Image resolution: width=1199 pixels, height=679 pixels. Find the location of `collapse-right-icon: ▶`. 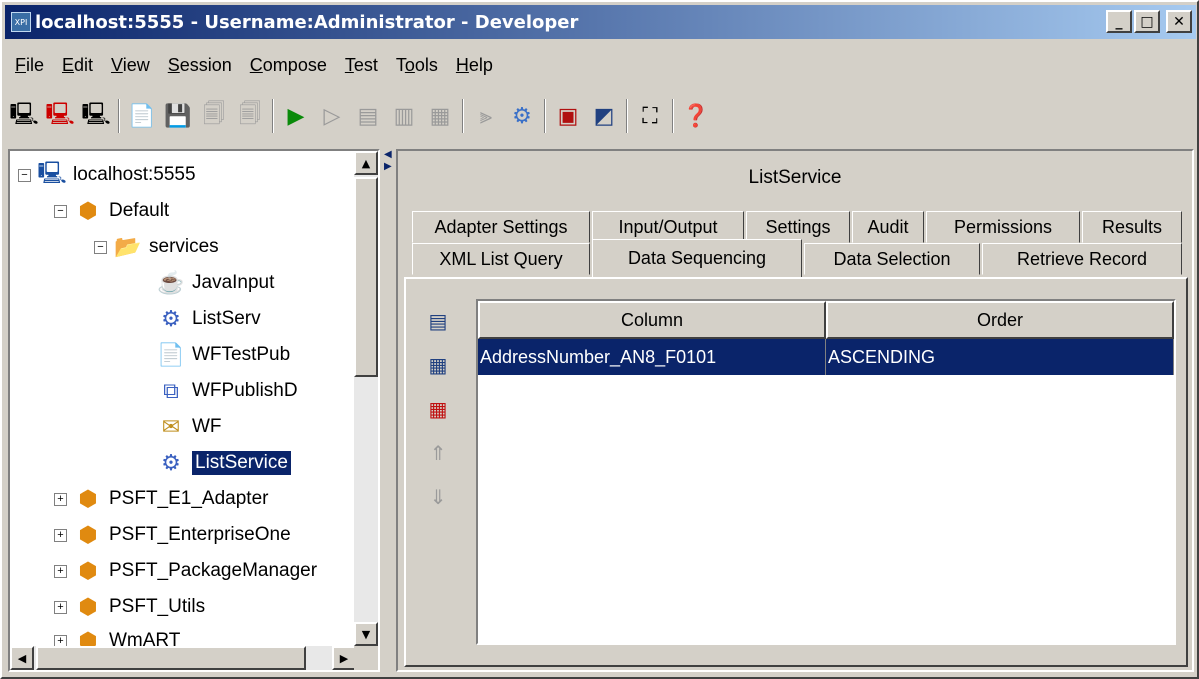

collapse-right-icon: ▶ is located at coordinates (388, 166).